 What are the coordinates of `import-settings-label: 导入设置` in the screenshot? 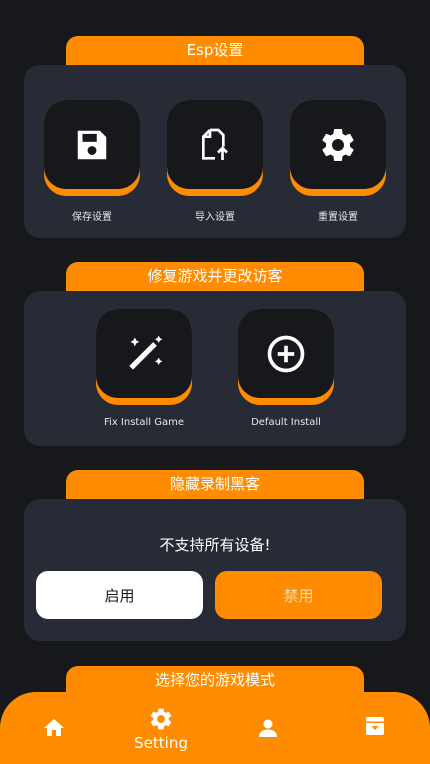 It's located at (215, 217).